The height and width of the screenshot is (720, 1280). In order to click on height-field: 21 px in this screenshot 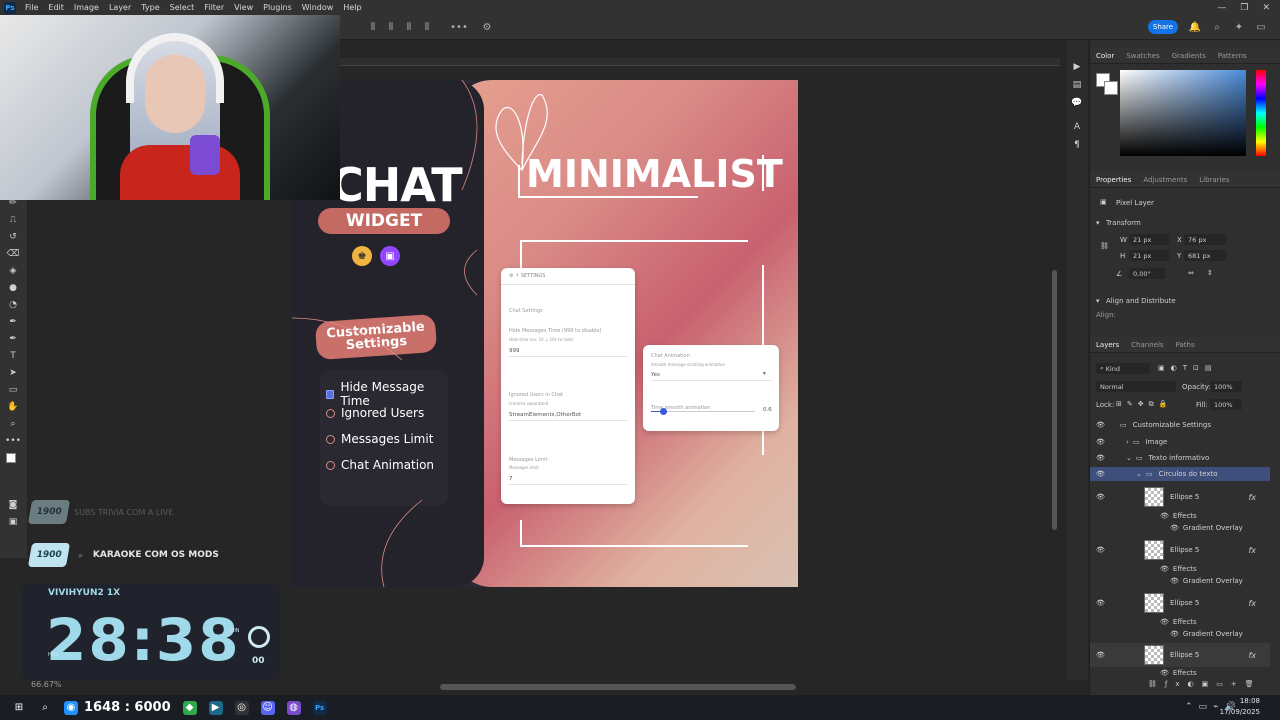, I will do `click(1149, 255)`.